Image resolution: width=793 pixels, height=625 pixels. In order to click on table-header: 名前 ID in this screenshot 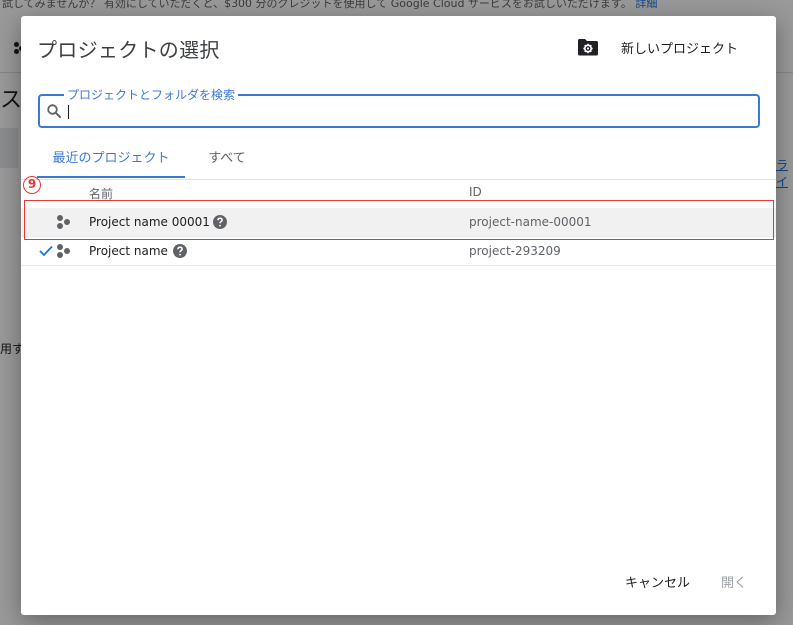, I will do `click(398, 194)`.